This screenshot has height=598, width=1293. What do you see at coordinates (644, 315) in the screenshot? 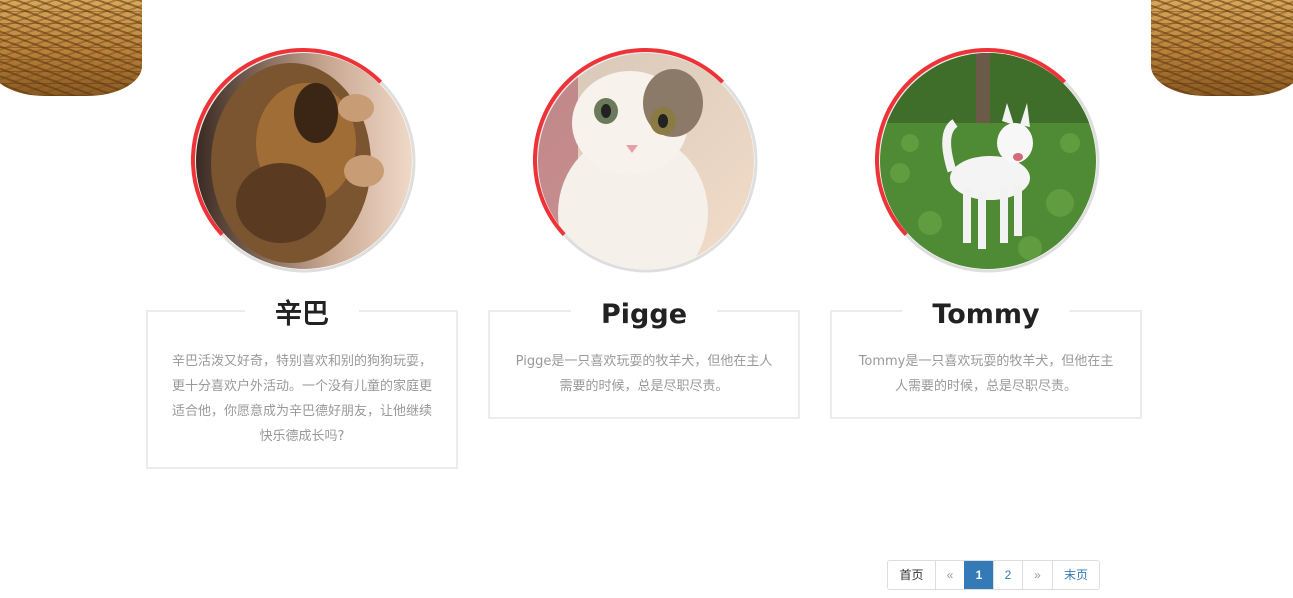
I see `pet-name: Pigge` at bounding box center [644, 315].